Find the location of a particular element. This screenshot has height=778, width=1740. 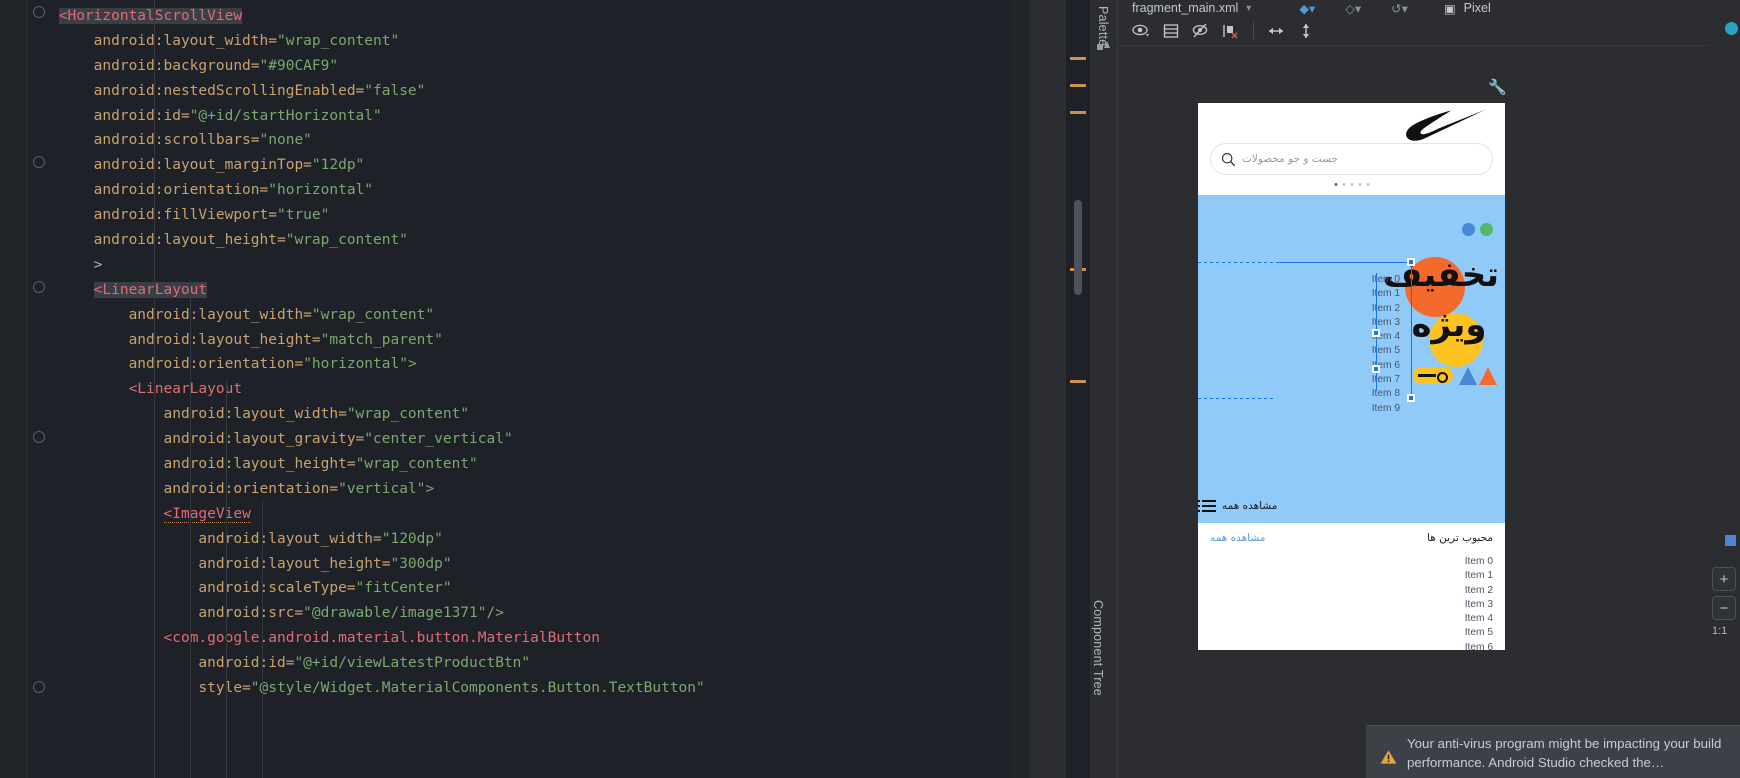

section-view-all-link: مشاهده همه is located at coordinates (1237, 538).